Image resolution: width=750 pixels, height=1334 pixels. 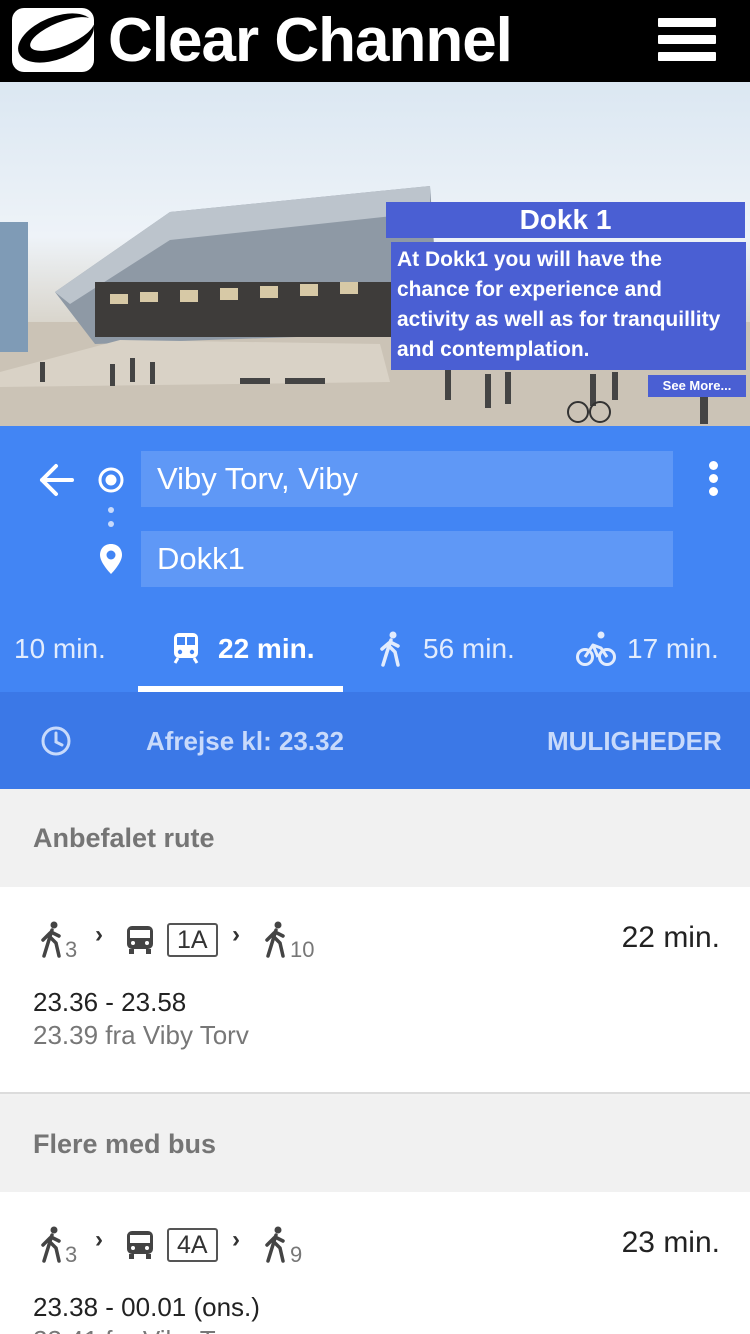 I want to click on route-times: 23.38 - 00.01 (ons.), so click(x=146, y=1307).